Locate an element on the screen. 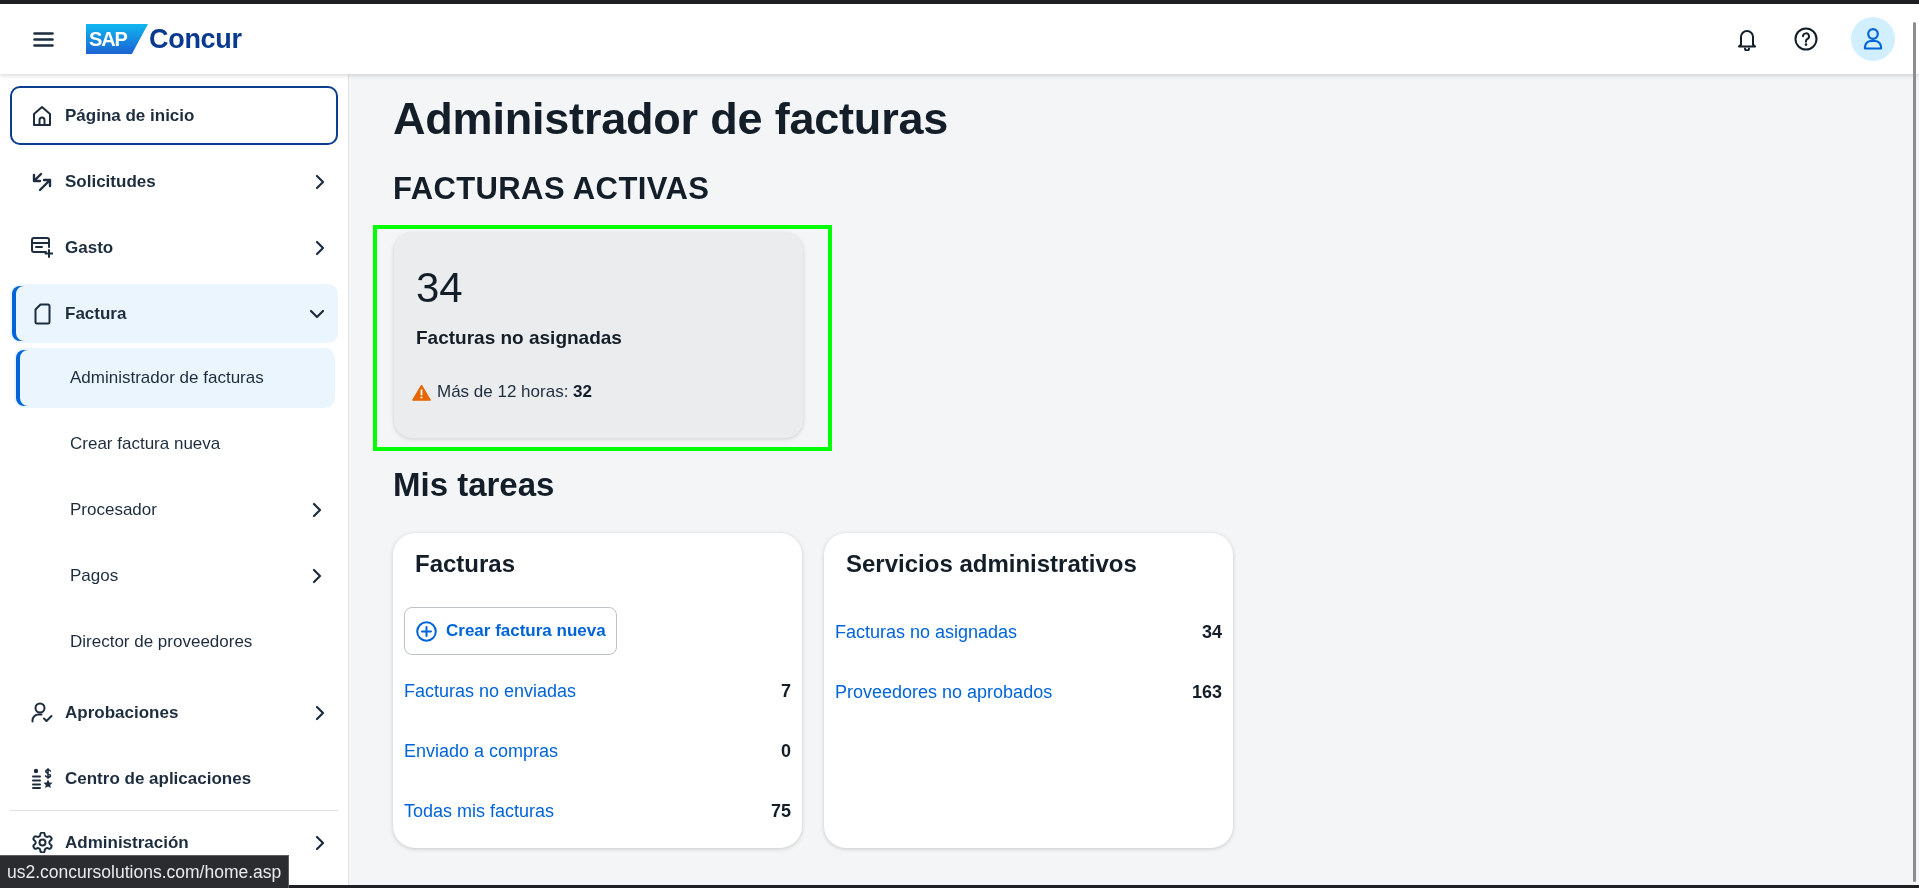 This screenshot has width=1919, height=888. menu-icon is located at coordinates (43, 39).